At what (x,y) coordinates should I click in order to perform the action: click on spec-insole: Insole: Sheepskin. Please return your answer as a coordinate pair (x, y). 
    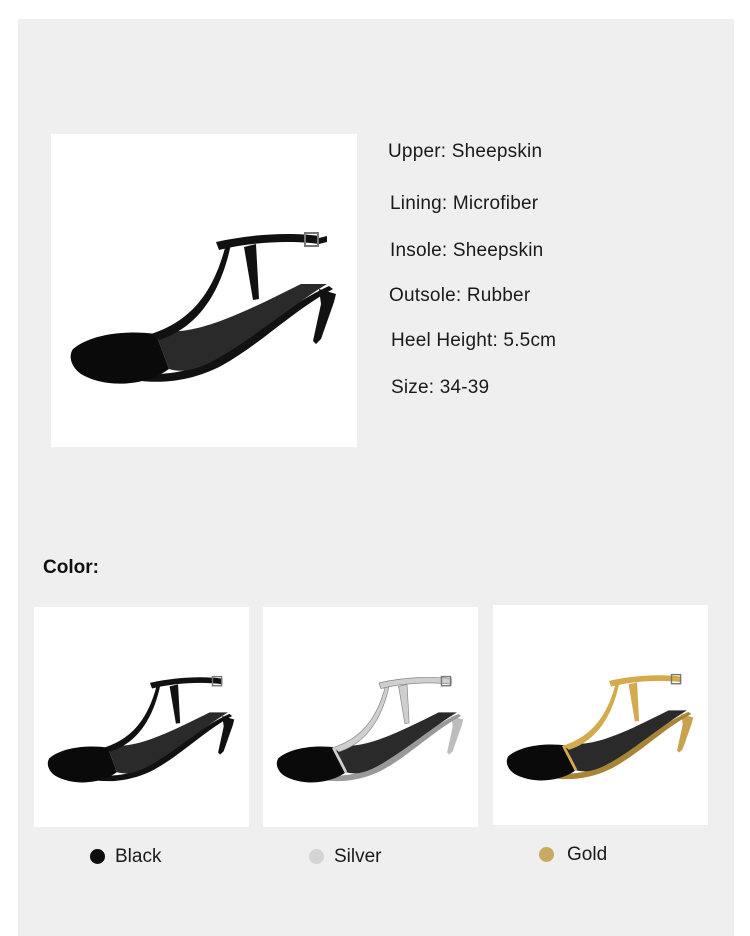
    Looking at the image, I should click on (467, 250).